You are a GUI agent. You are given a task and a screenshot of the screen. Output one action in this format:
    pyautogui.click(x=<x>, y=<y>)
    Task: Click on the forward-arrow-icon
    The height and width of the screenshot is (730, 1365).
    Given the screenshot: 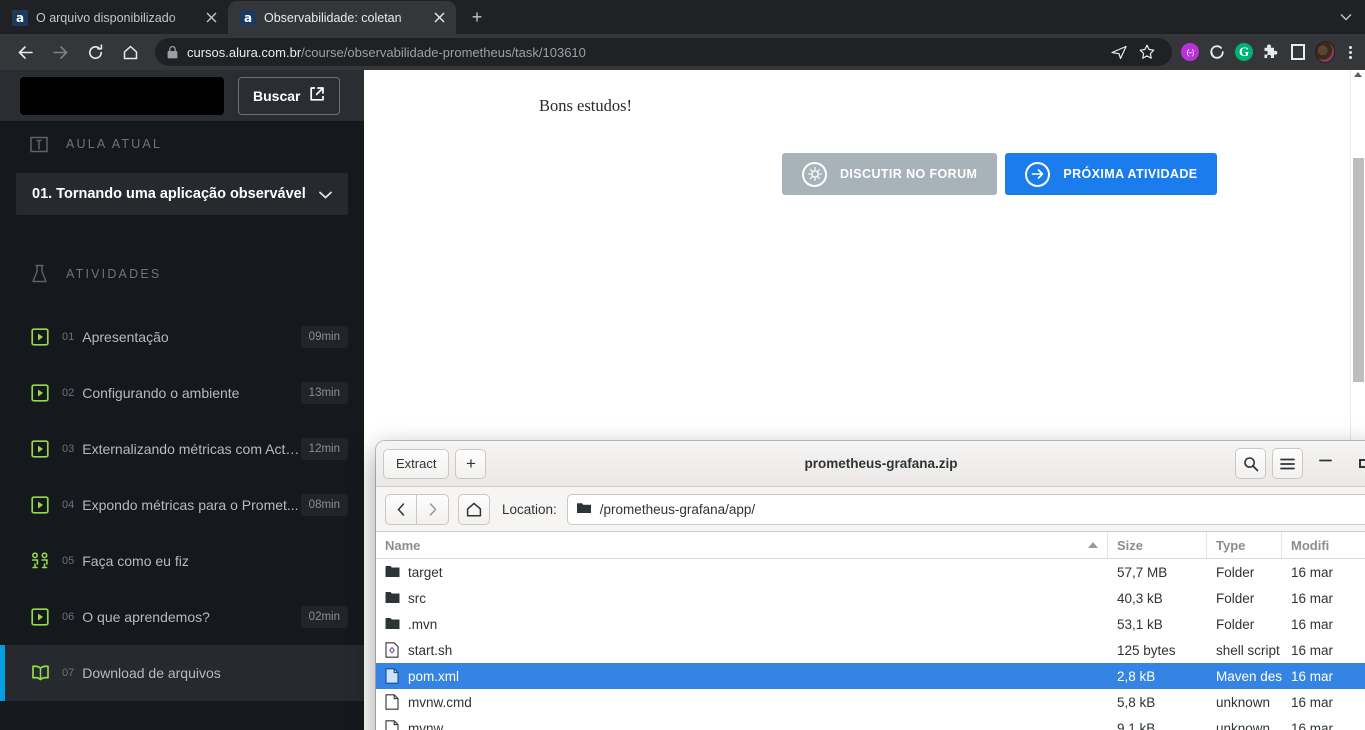 What is the action you would take?
    pyautogui.click(x=60, y=52)
    